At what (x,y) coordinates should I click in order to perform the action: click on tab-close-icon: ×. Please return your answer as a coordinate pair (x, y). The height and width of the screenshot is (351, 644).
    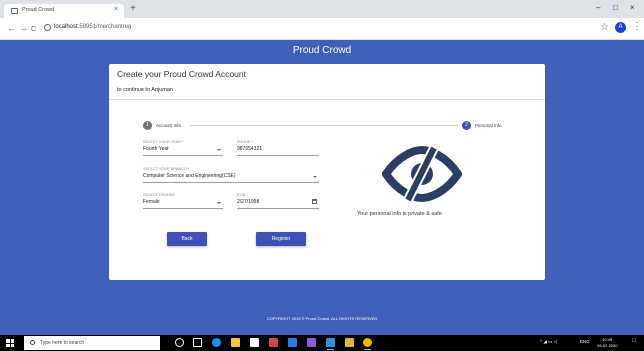
    Looking at the image, I should click on (116, 9).